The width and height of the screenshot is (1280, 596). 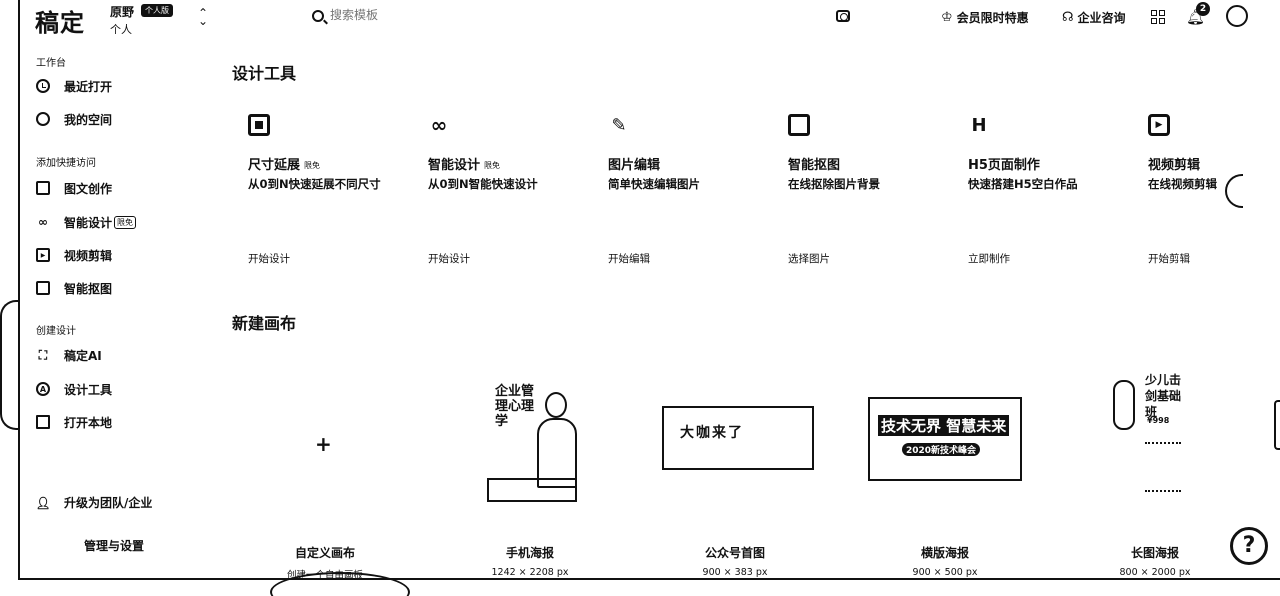 I want to click on crown-icon: ♔, so click(x=947, y=17).